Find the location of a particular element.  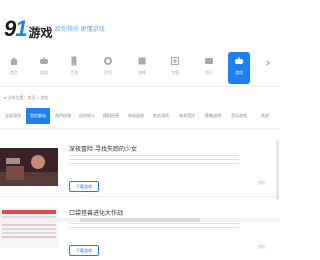

nav-item-games-active: 游戏 is located at coordinates (239, 68).